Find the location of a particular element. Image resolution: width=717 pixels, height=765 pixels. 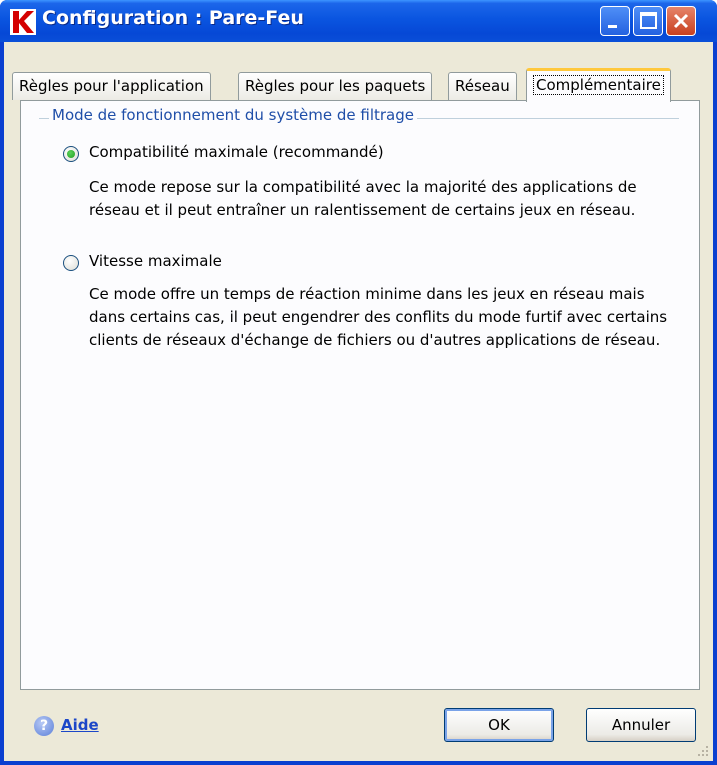

close-button is located at coordinates (681, 21).